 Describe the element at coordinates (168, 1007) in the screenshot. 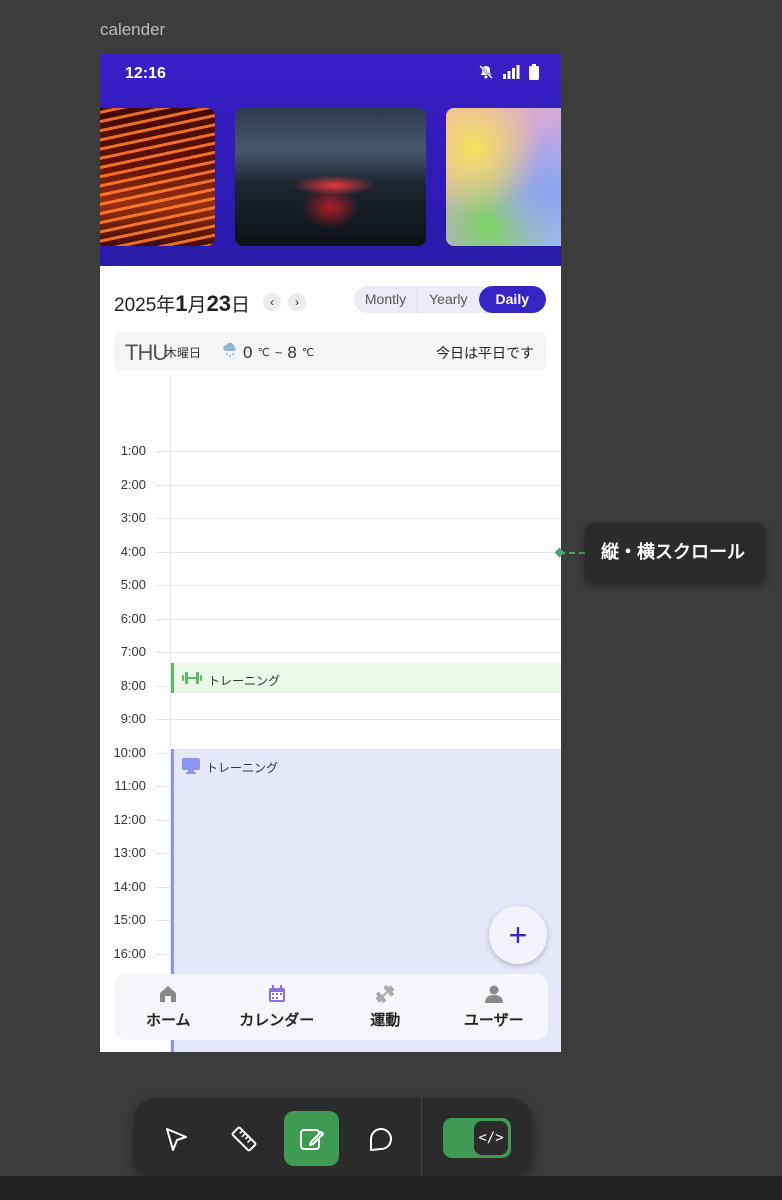

I see `nav-home: ホーム` at that location.